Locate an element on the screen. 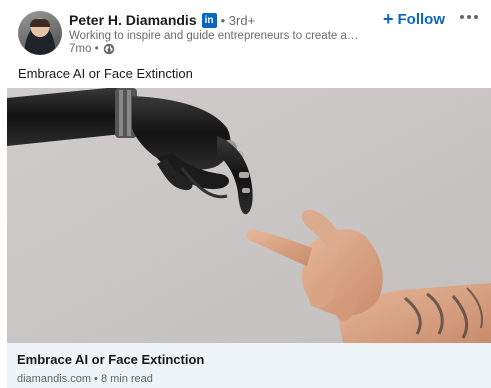 Image resolution: width=491 pixels, height=388 pixels. globe-icon is located at coordinates (108, 49).